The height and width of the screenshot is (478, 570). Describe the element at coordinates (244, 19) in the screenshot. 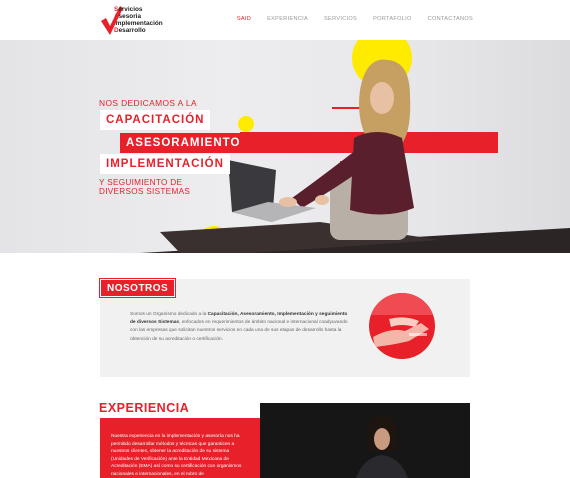

I see `nav-item-said: SAID` at that location.